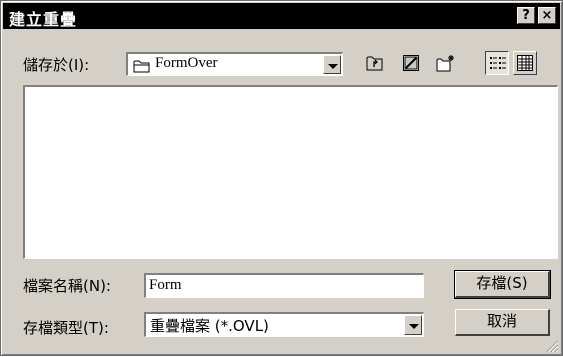 The image size is (563, 357). What do you see at coordinates (552, 345) in the screenshot?
I see `resize-grip-icon` at bounding box center [552, 345].